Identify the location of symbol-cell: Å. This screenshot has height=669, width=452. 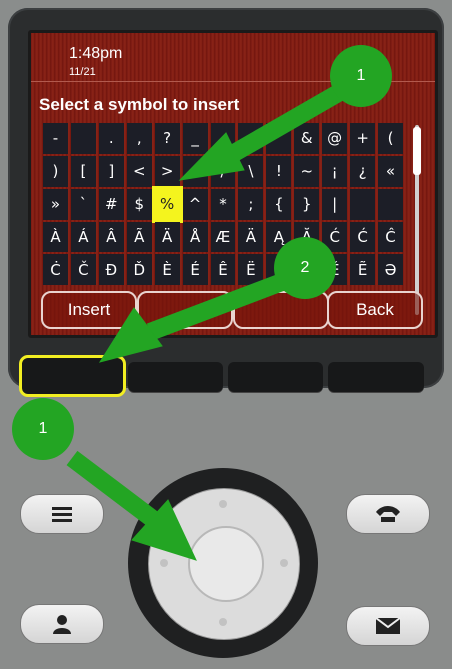
(195, 237).